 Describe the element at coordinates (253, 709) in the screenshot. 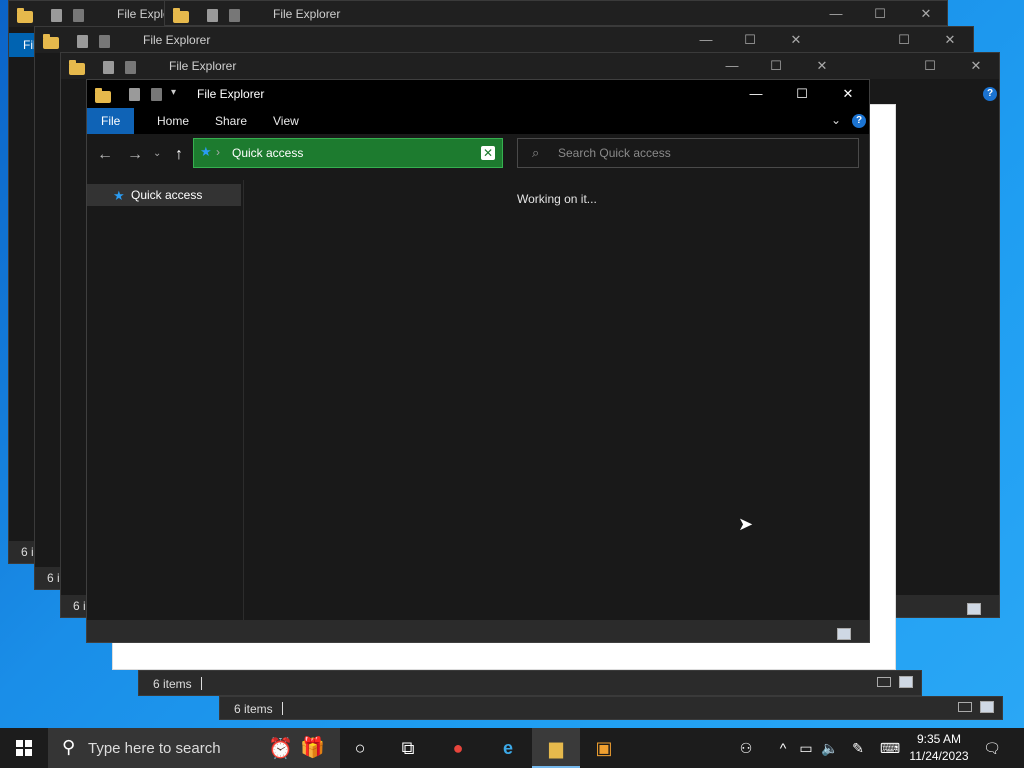

I see `item-count: 6 items` at that location.